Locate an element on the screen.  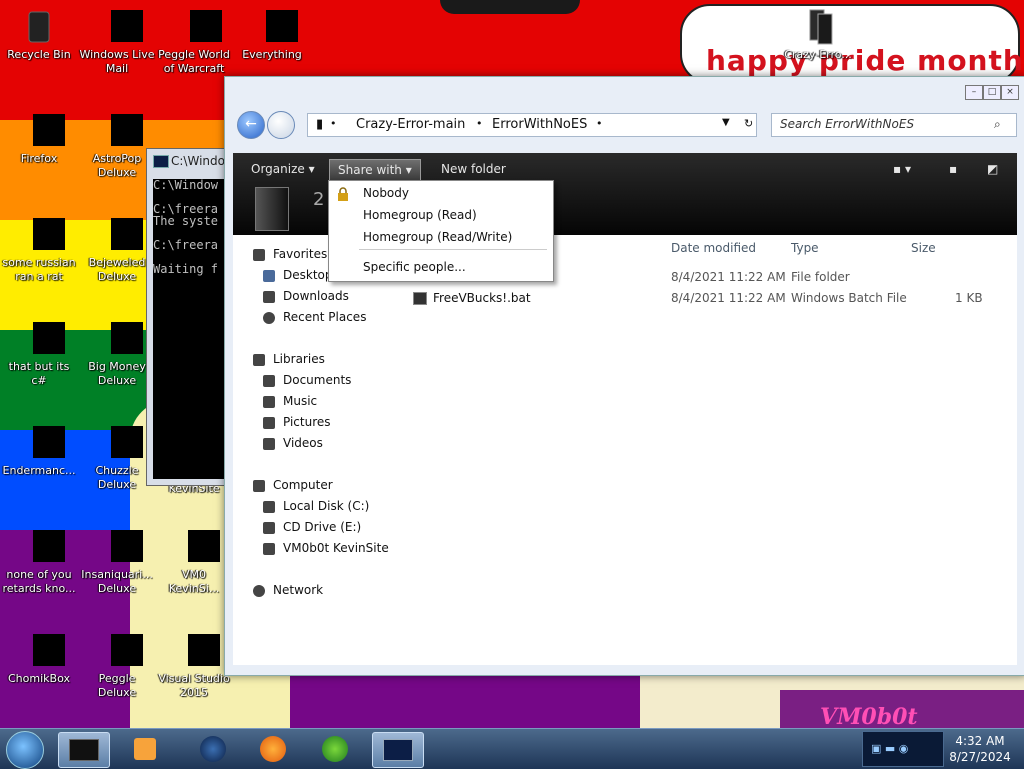
taskbar-explorer-button is located at coordinates (398, 750).